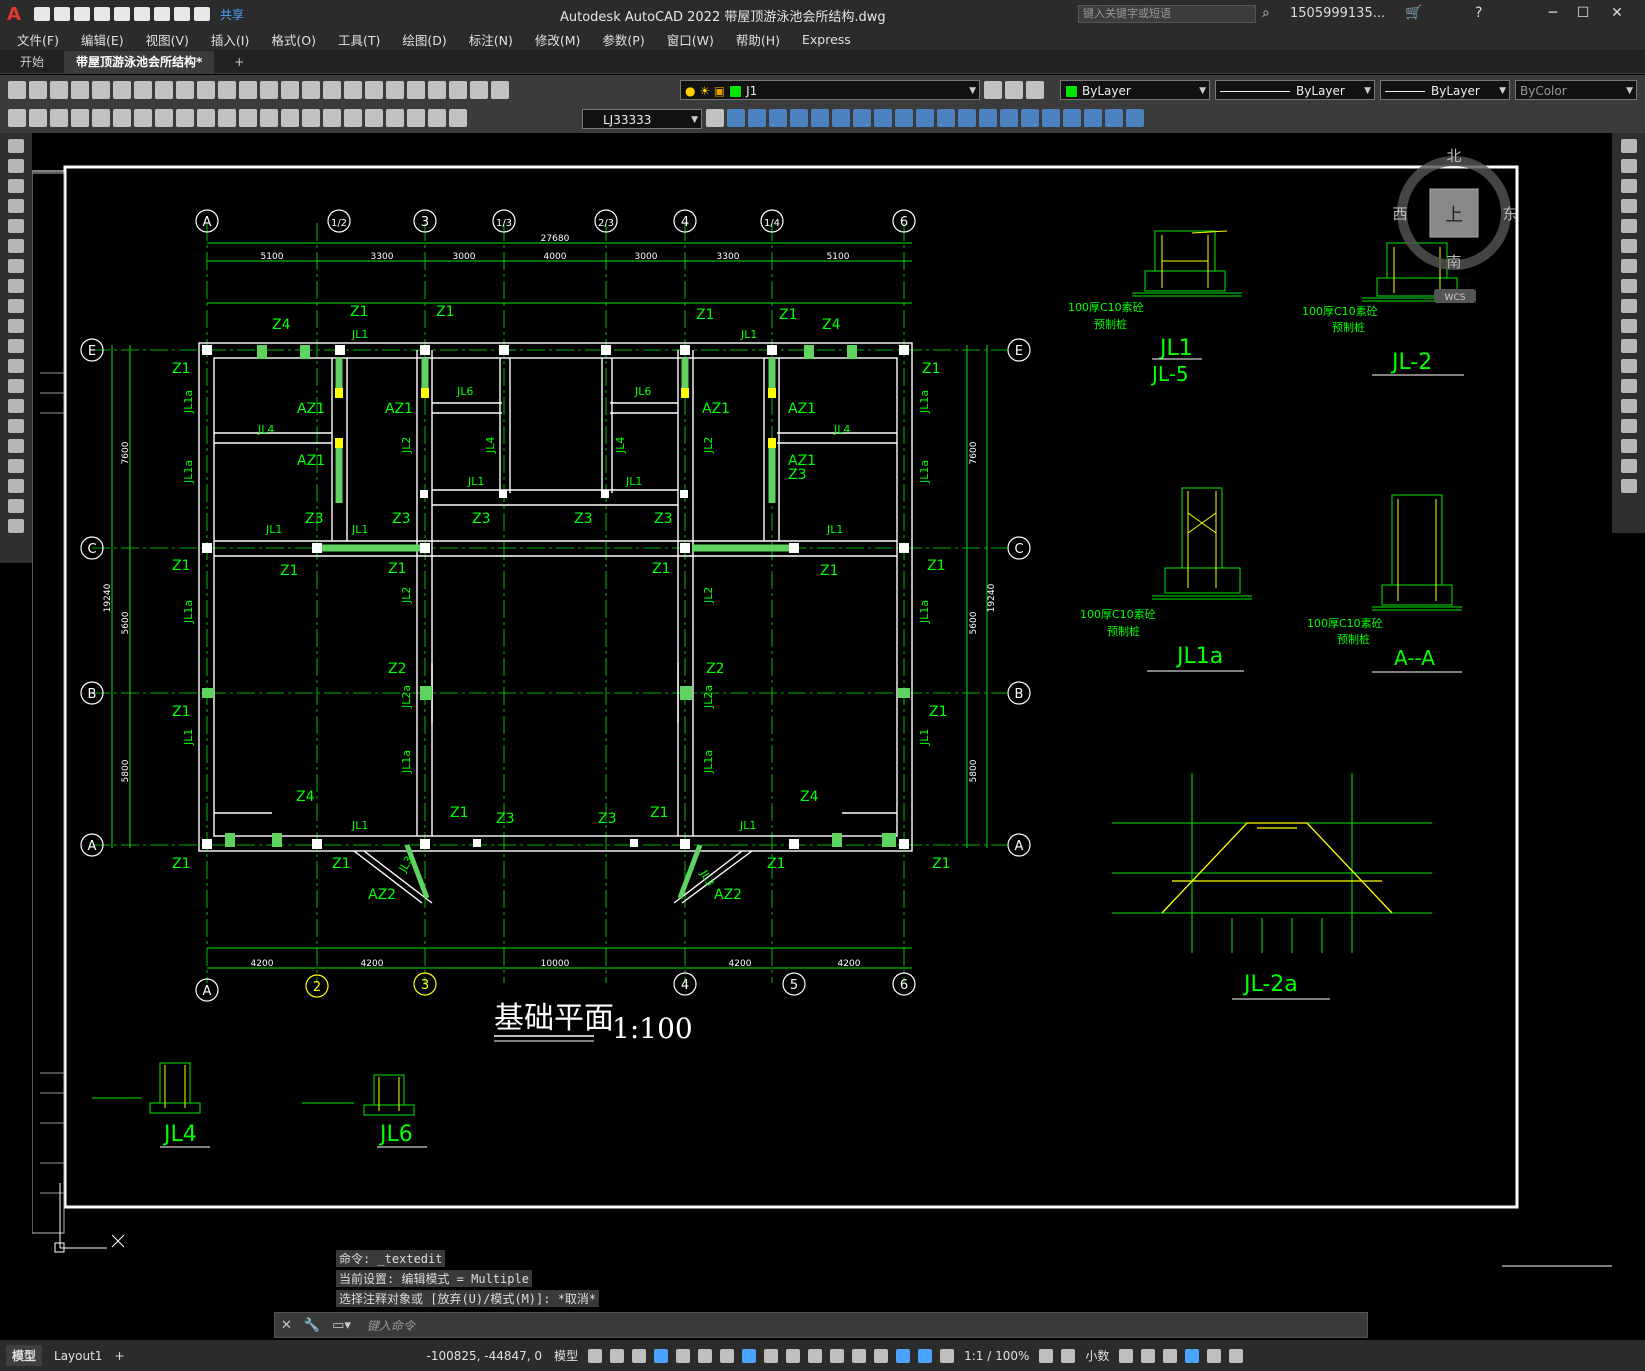 Image resolution: width=1645 pixels, height=1371 pixels. I want to click on properties-icon, so click(353, 90).